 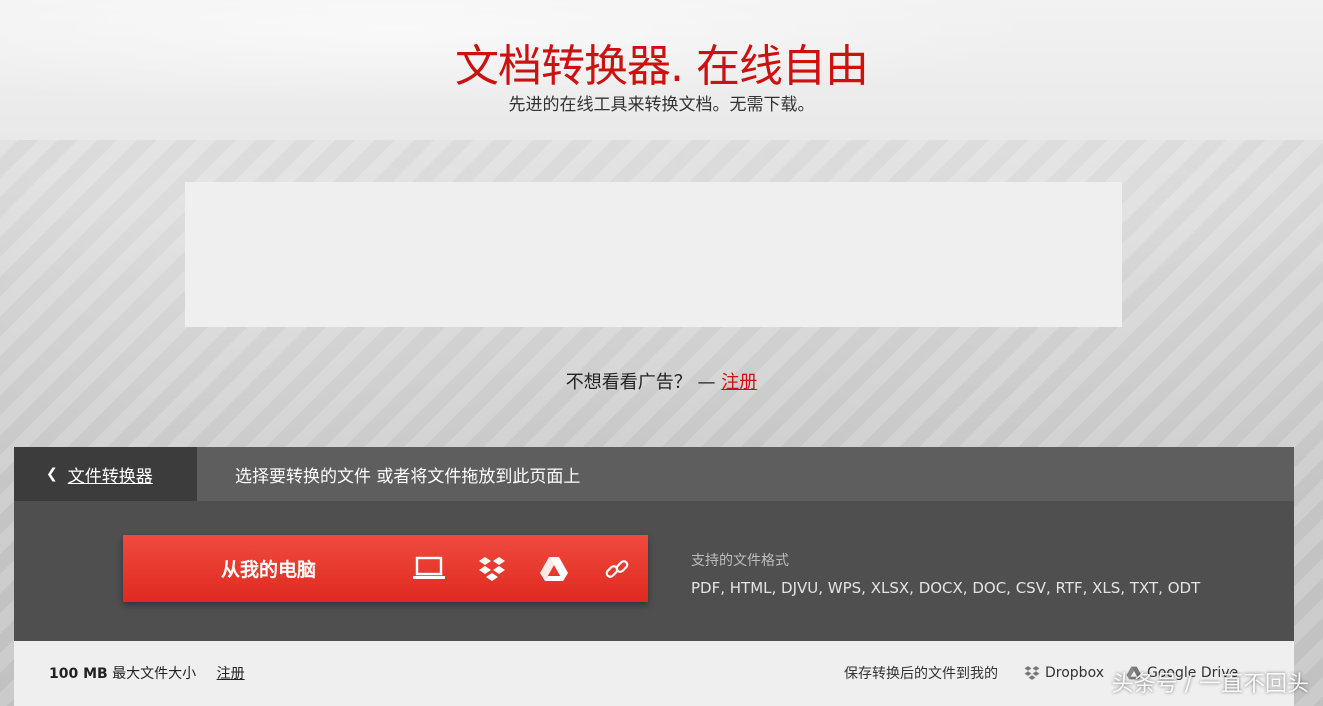 What do you see at coordinates (1210, 684) in the screenshot?
I see `watermark: 头条号 / 一直不回头` at bounding box center [1210, 684].